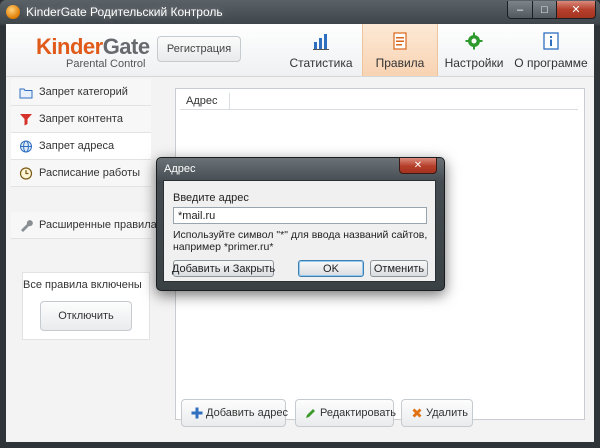 Image resolution: width=600 pixels, height=448 pixels. I want to click on tab-rules: Правила, so click(400, 50).